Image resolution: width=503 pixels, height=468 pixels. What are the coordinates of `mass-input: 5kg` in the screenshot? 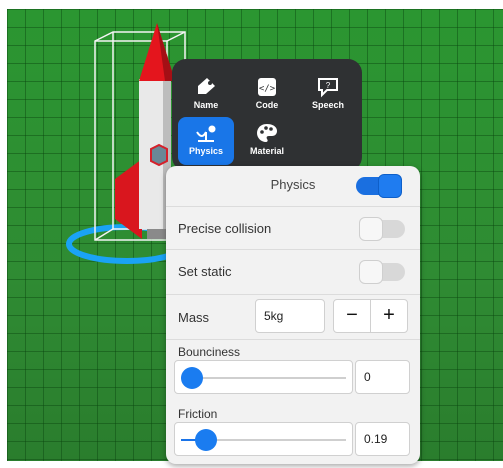 It's located at (290, 316).